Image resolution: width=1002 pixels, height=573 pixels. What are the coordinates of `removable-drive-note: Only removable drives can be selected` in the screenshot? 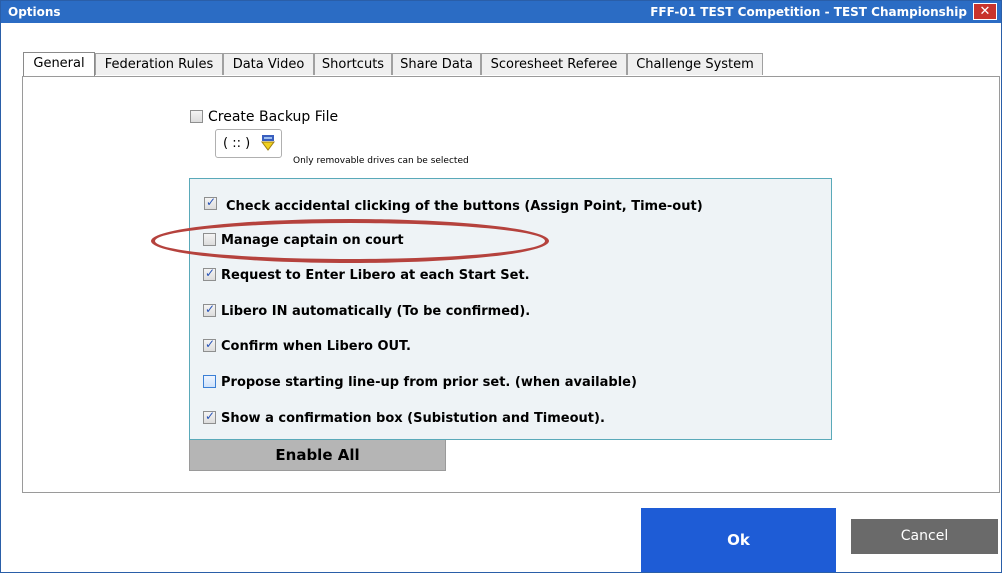 It's located at (381, 161).